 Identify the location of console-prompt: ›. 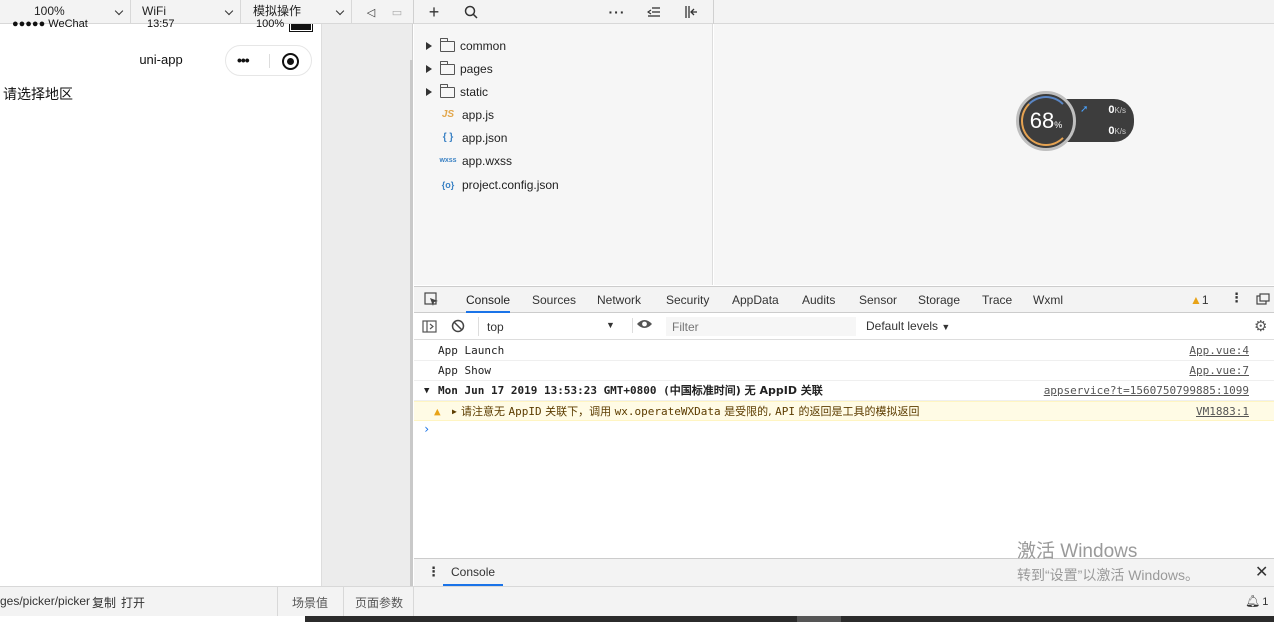
(426, 429).